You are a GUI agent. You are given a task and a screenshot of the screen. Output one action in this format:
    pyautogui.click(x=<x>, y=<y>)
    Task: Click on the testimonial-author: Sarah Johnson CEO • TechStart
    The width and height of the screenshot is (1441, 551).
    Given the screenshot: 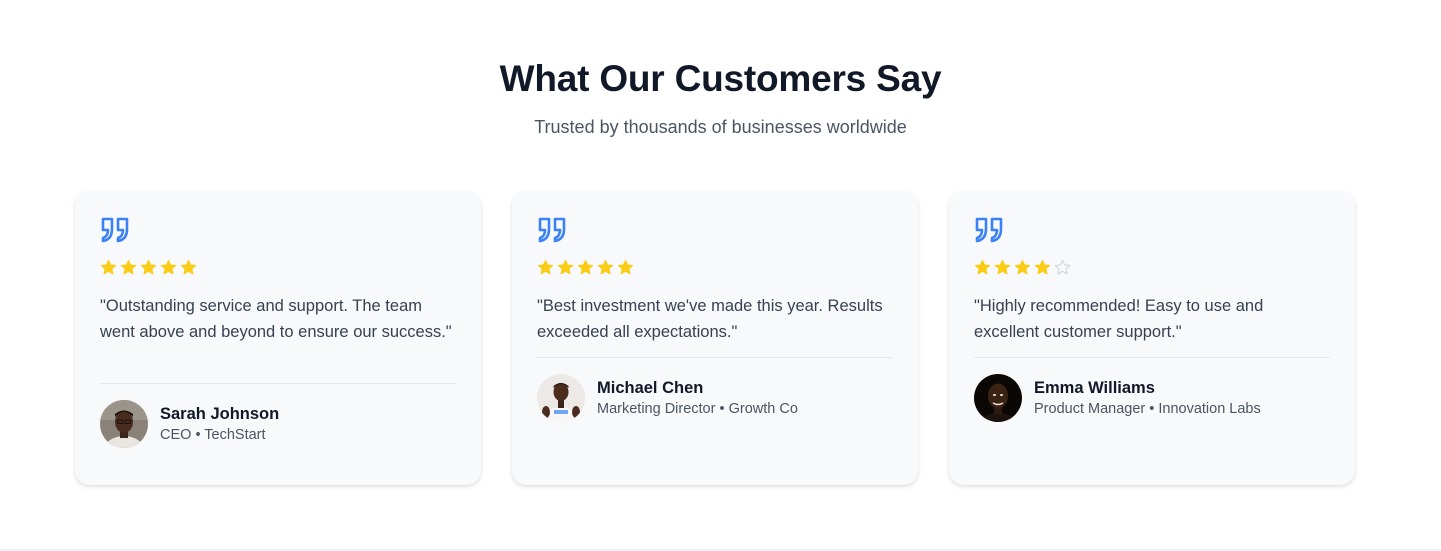 What is the action you would take?
    pyautogui.click(x=278, y=424)
    